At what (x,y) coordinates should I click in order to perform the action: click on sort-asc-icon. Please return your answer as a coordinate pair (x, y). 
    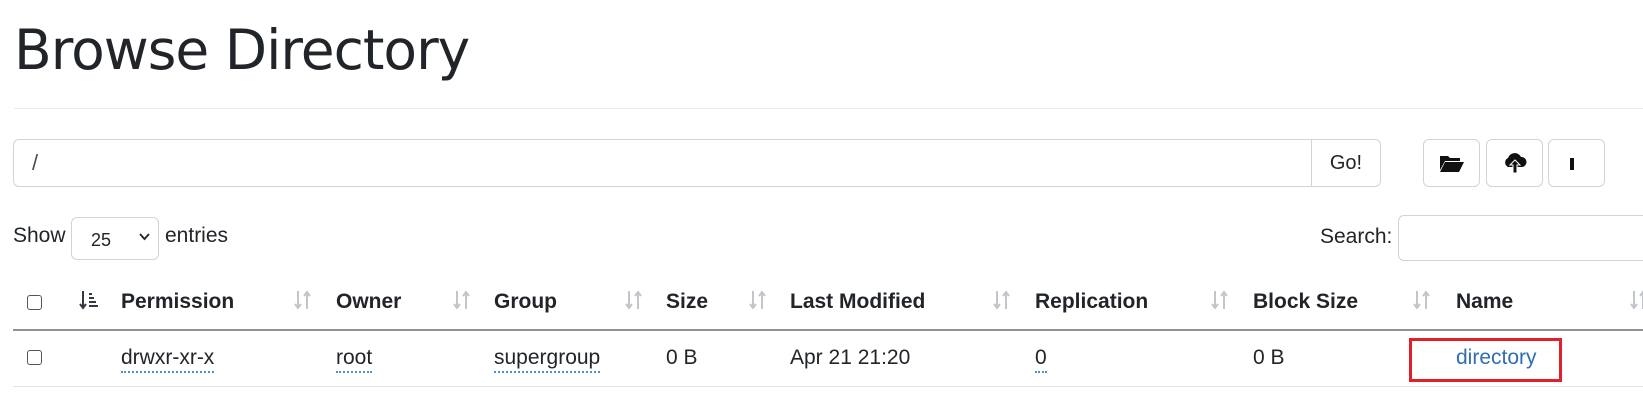
    Looking at the image, I should click on (89, 300).